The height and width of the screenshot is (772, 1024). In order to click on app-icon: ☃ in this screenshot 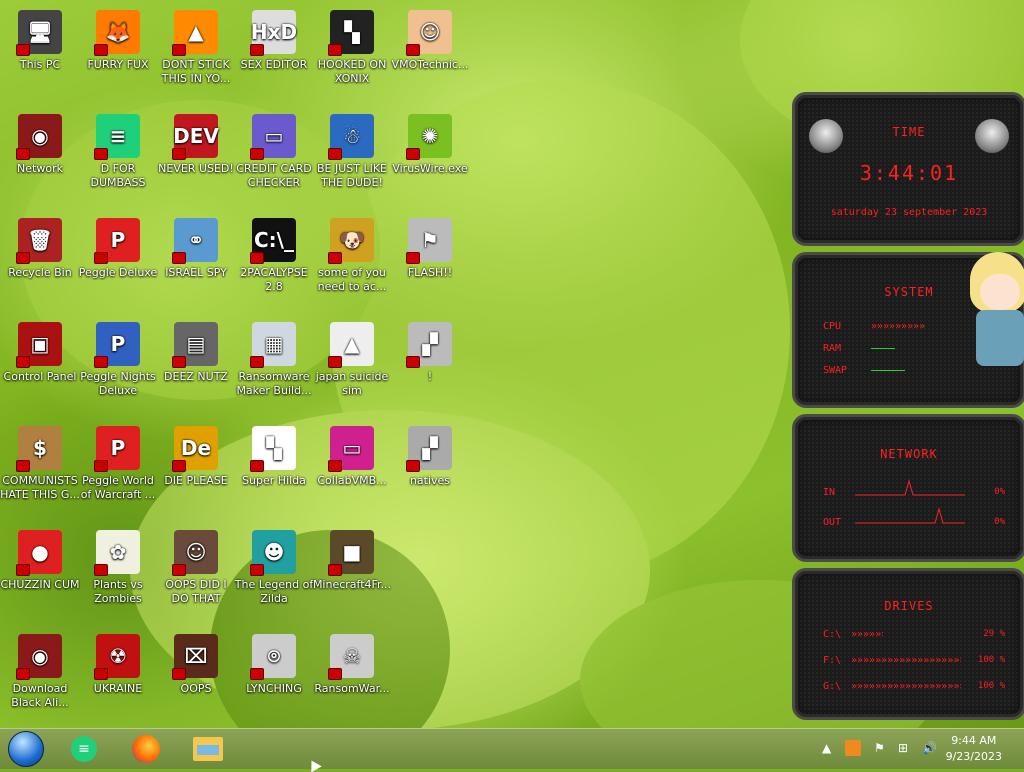, I will do `click(351, 137)`.